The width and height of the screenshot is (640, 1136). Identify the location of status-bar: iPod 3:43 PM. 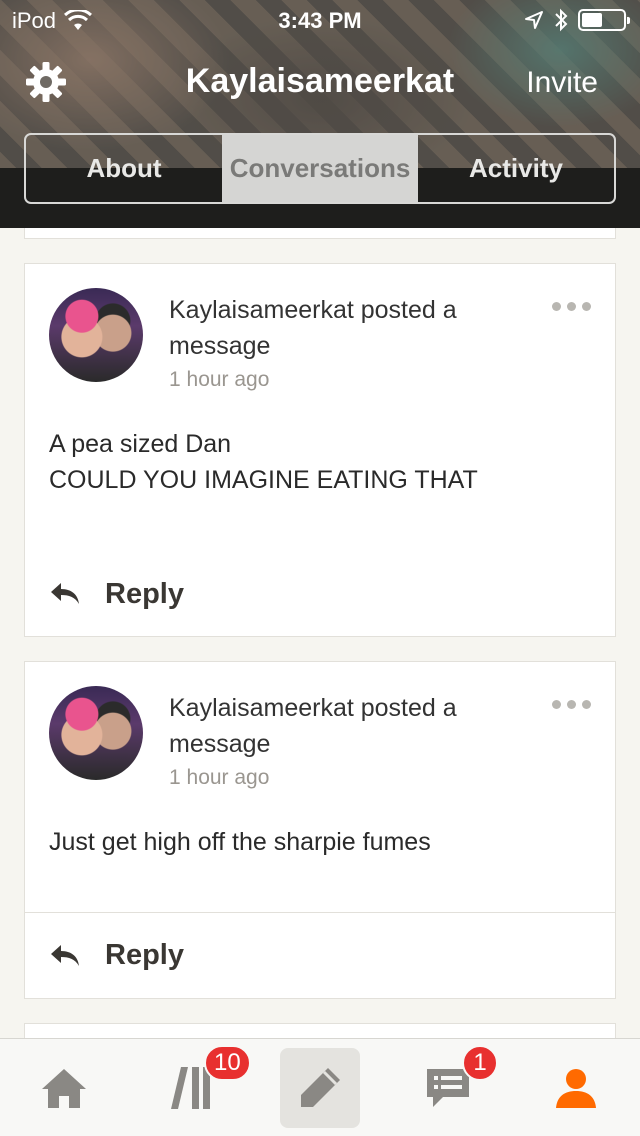
(320, 20).